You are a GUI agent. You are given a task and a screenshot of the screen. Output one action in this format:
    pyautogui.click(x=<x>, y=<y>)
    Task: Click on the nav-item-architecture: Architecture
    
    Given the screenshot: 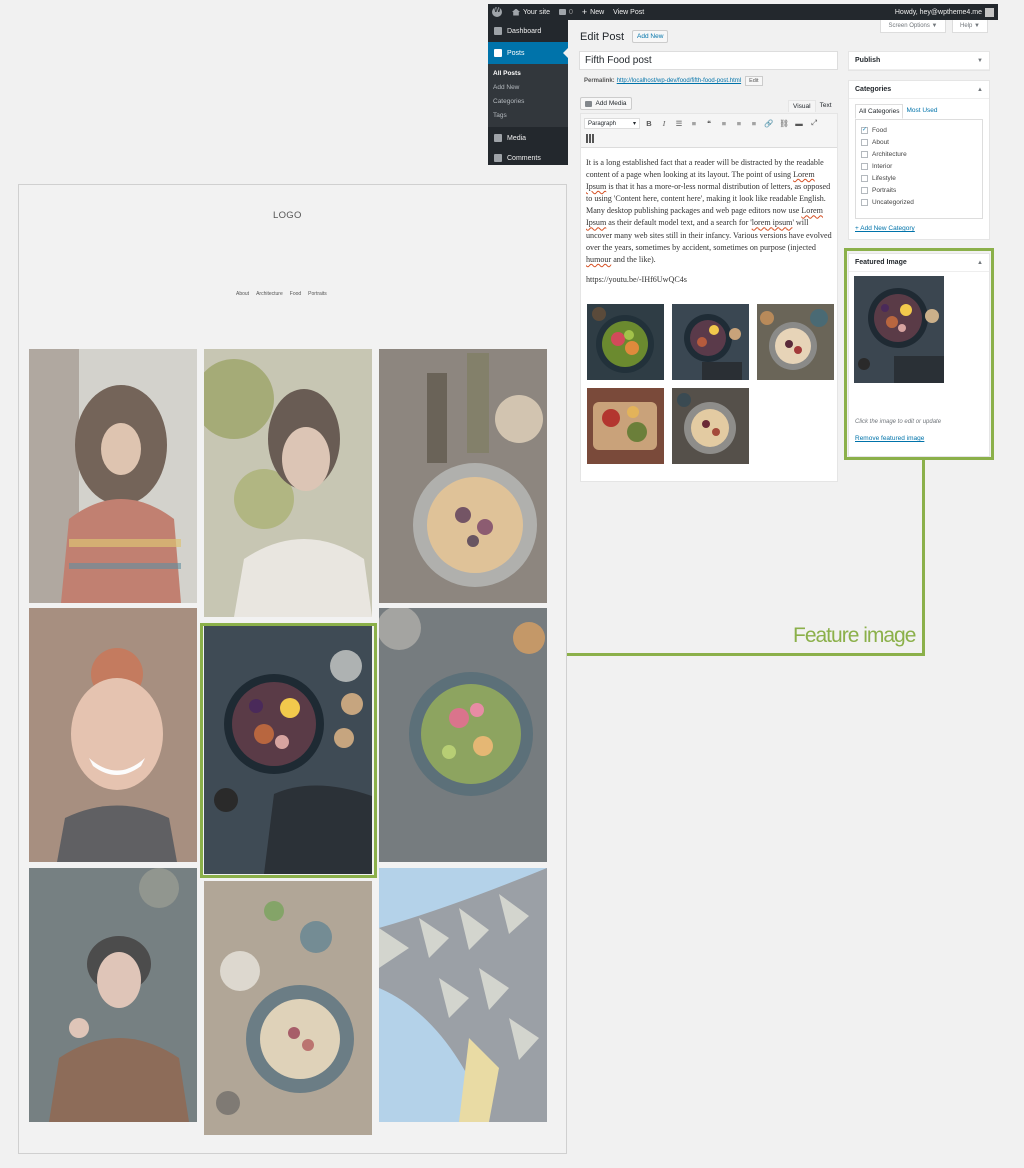 What is the action you would take?
    pyautogui.click(x=269, y=294)
    